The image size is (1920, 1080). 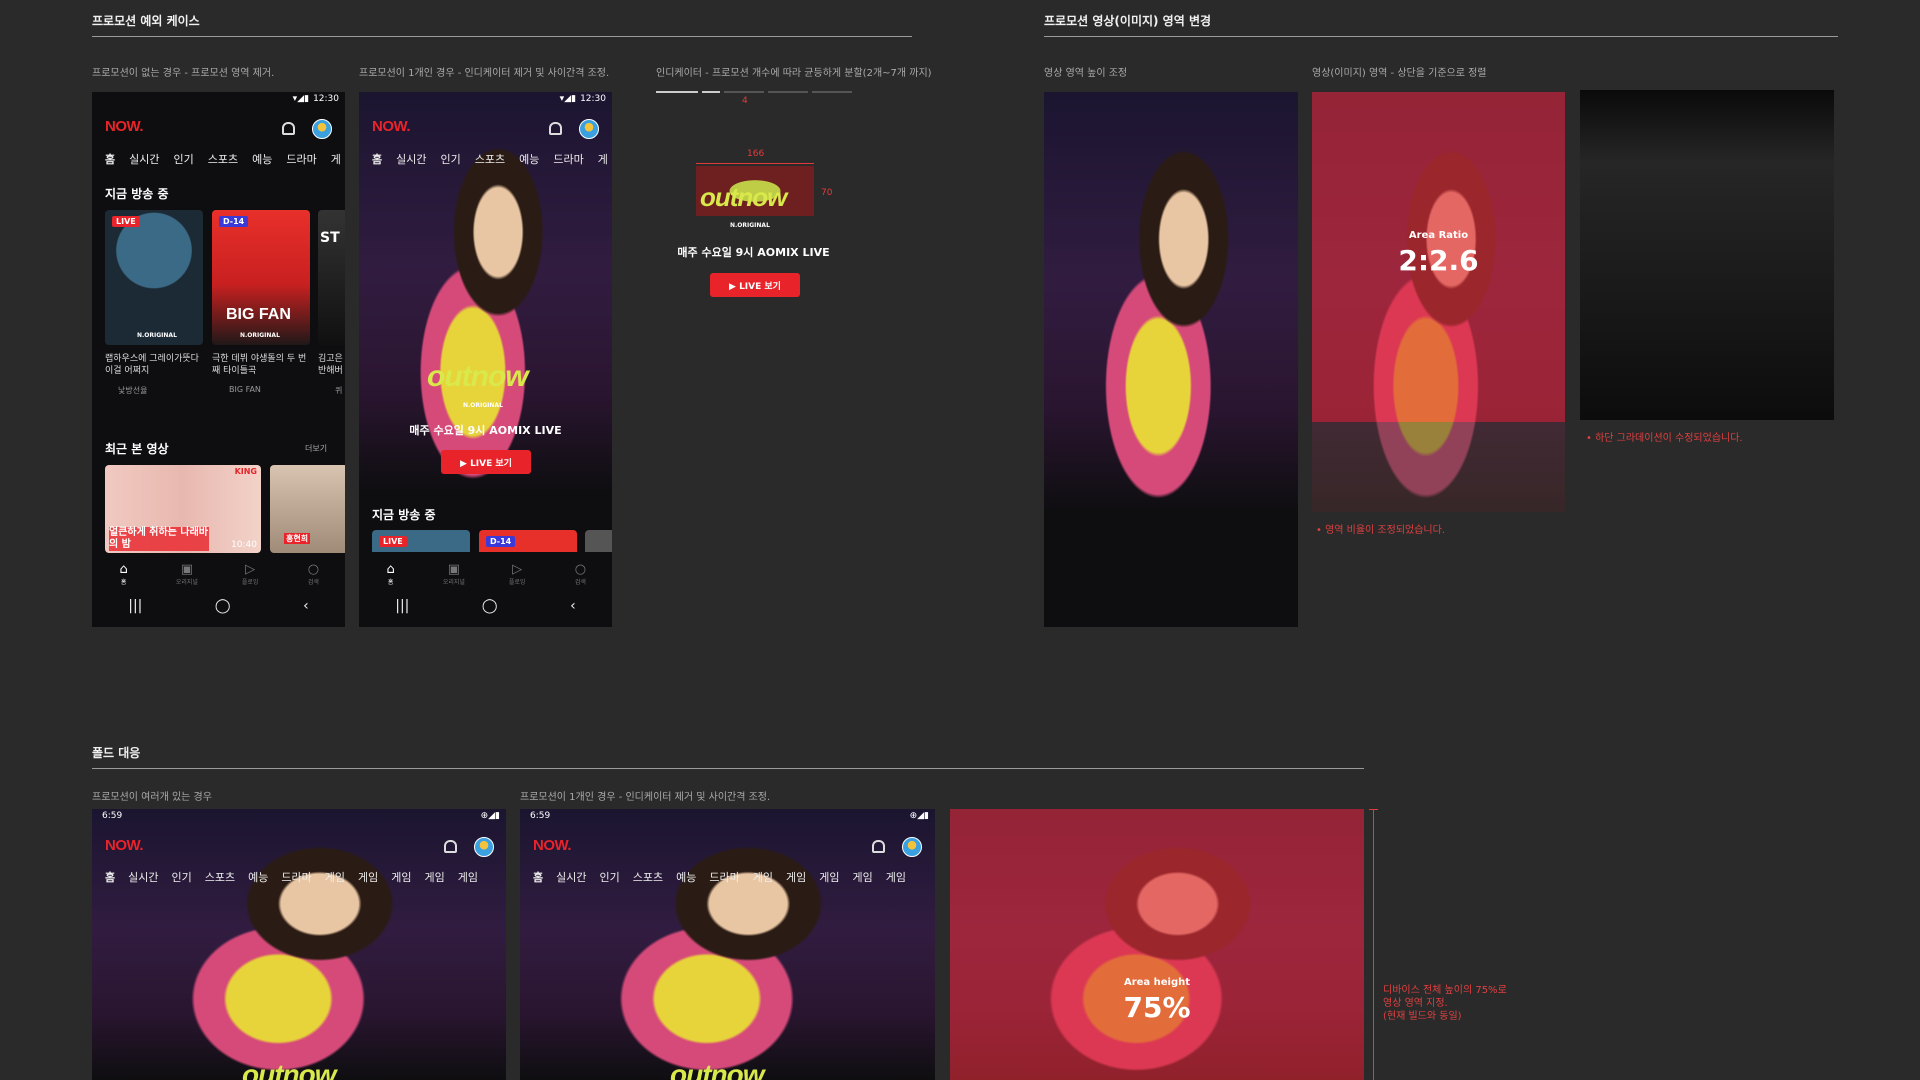 What do you see at coordinates (756, 154) in the screenshot?
I see `spec-width-label: 166` at bounding box center [756, 154].